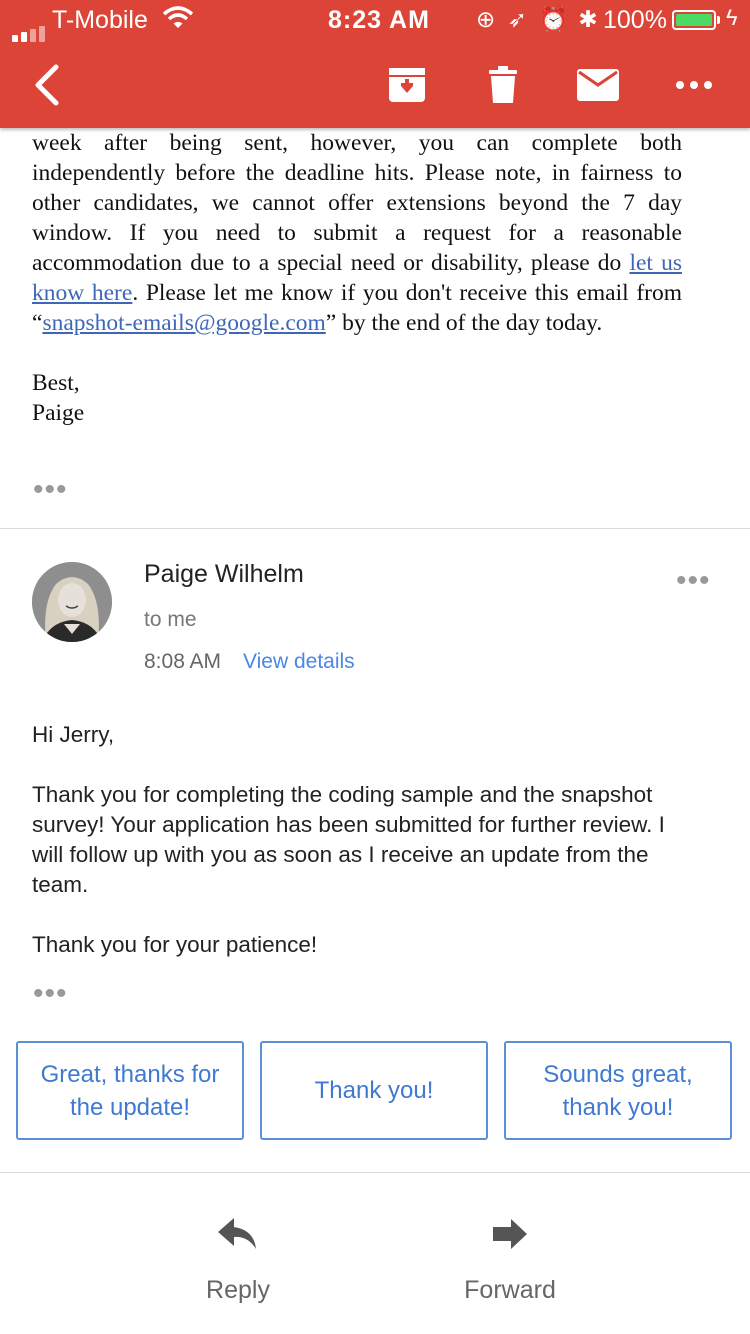 The width and height of the screenshot is (750, 1334). What do you see at coordinates (510, 1256) in the screenshot?
I see `forward-button: Forward` at bounding box center [510, 1256].